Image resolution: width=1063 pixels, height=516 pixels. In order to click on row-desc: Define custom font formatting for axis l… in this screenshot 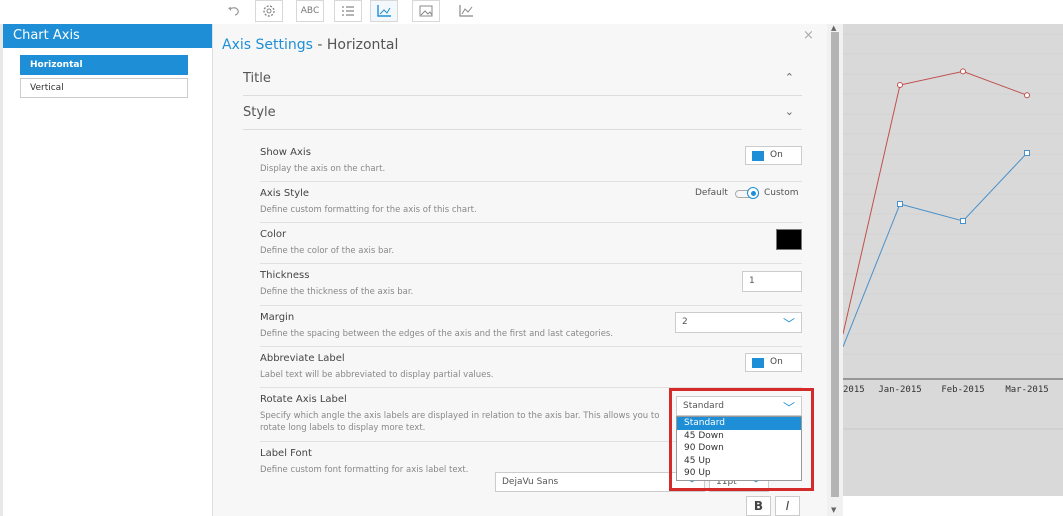, I will do `click(364, 470)`.